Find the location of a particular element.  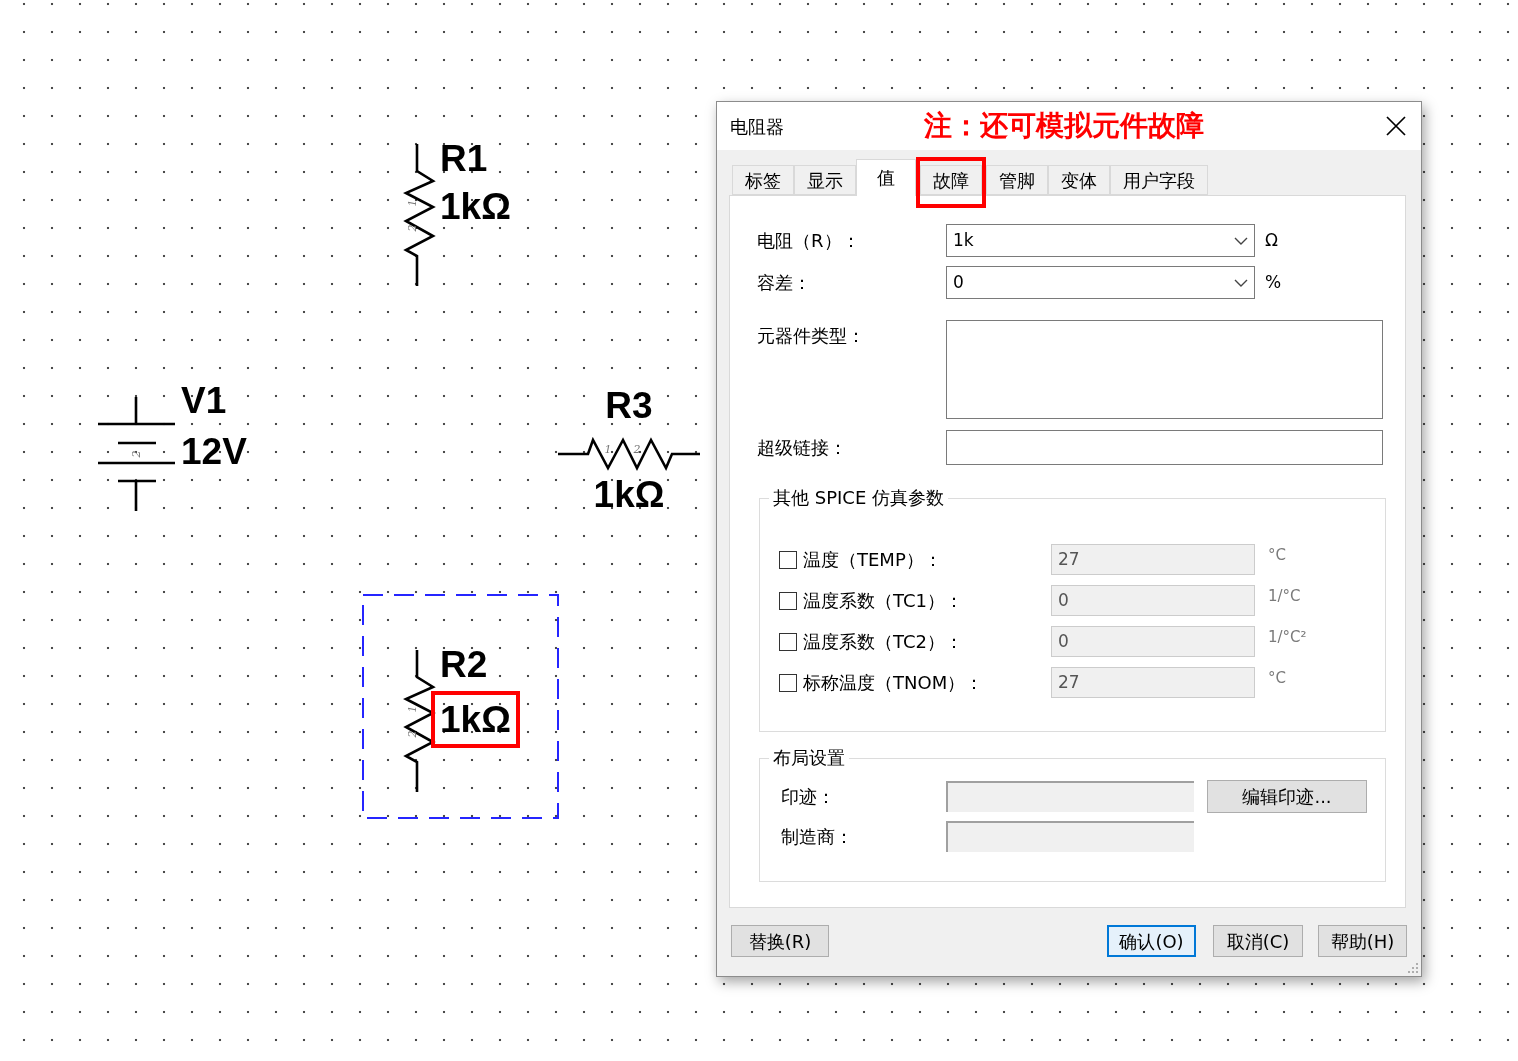

window-title: 电阻器 is located at coordinates (757, 126).